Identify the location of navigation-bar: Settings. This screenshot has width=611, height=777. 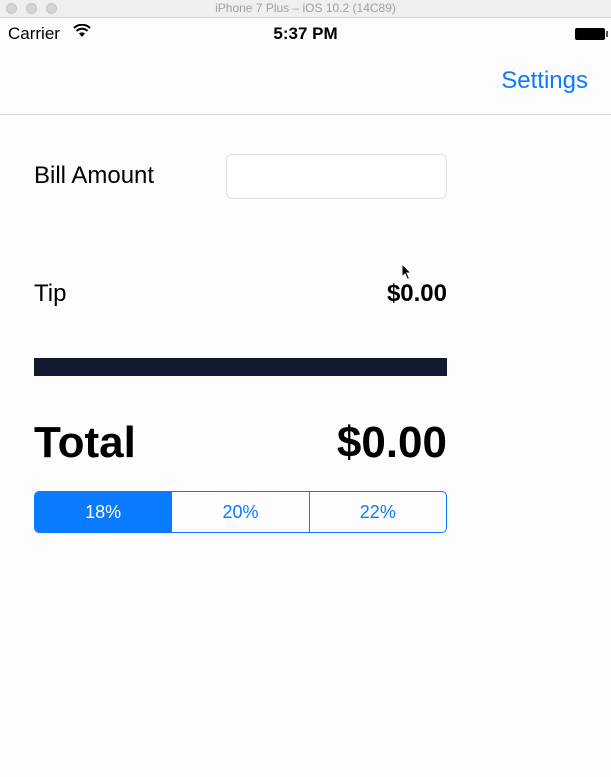
(305, 82).